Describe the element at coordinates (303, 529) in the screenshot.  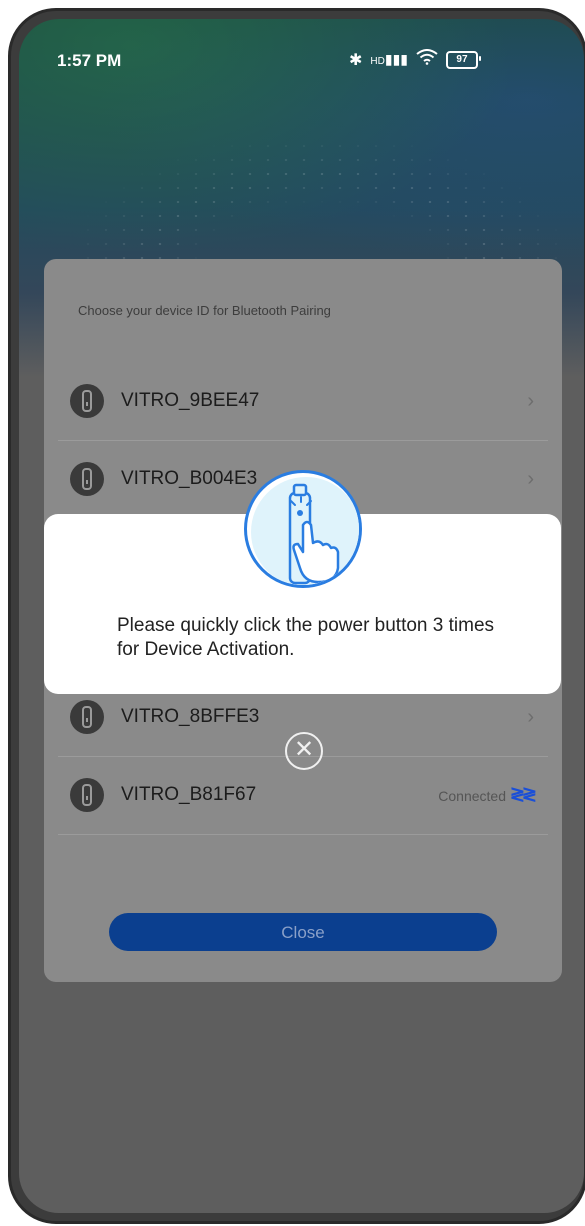
I see `hand-pressing-device-icon` at that location.